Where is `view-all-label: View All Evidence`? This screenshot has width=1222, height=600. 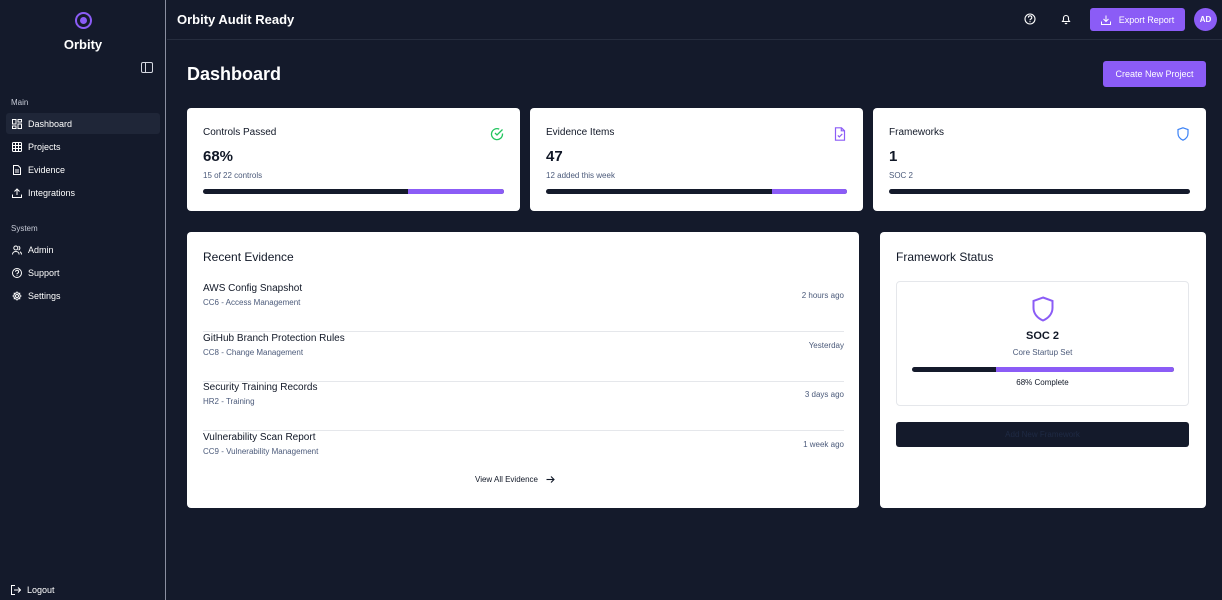 view-all-label: View All Evidence is located at coordinates (506, 479).